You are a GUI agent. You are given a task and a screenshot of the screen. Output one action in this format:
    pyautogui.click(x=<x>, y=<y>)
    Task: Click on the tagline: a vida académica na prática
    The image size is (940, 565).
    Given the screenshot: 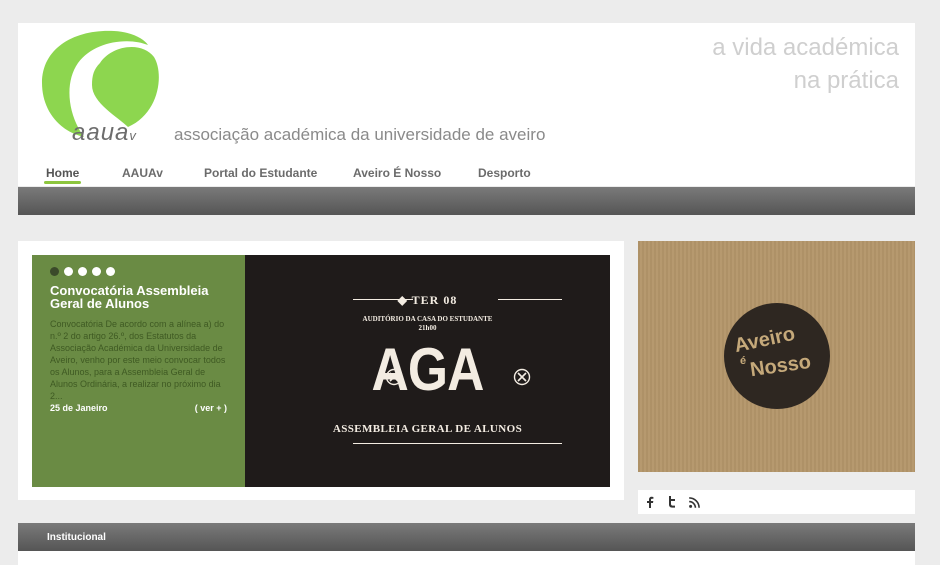 What is the action you would take?
    pyautogui.click(x=805, y=64)
    